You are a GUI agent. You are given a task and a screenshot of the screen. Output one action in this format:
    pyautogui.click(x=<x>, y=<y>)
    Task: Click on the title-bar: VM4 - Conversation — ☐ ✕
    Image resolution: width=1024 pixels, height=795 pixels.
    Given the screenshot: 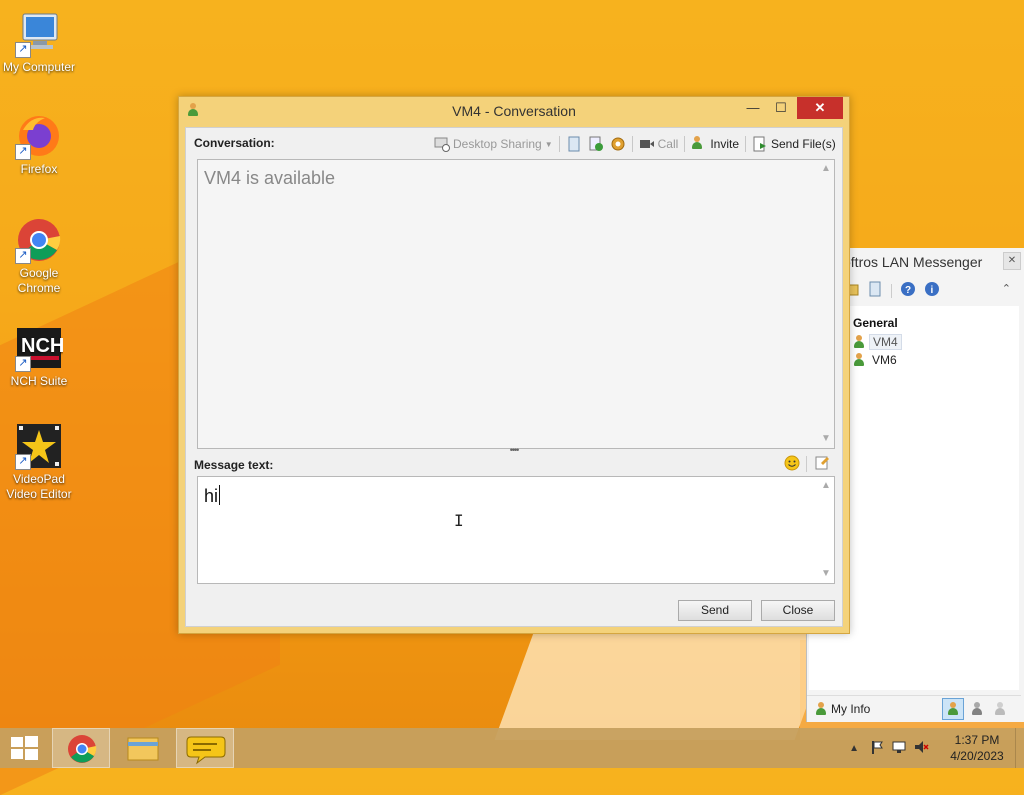 What is the action you would take?
    pyautogui.click(x=514, y=111)
    